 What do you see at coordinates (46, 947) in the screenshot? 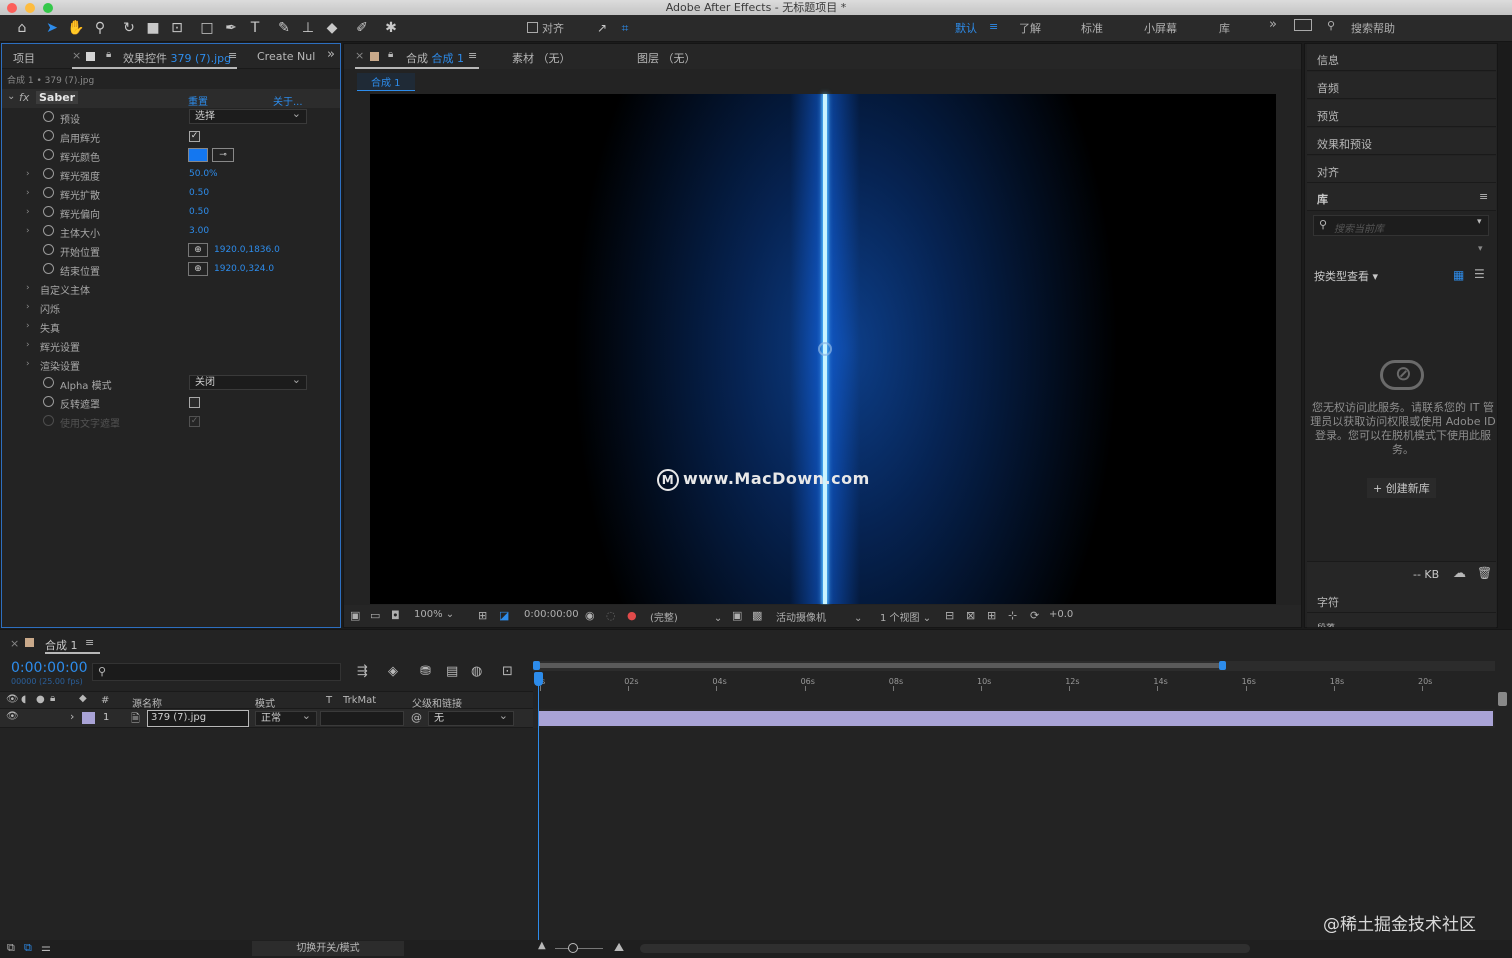
I see `in-out-icon: ⚌` at bounding box center [46, 947].